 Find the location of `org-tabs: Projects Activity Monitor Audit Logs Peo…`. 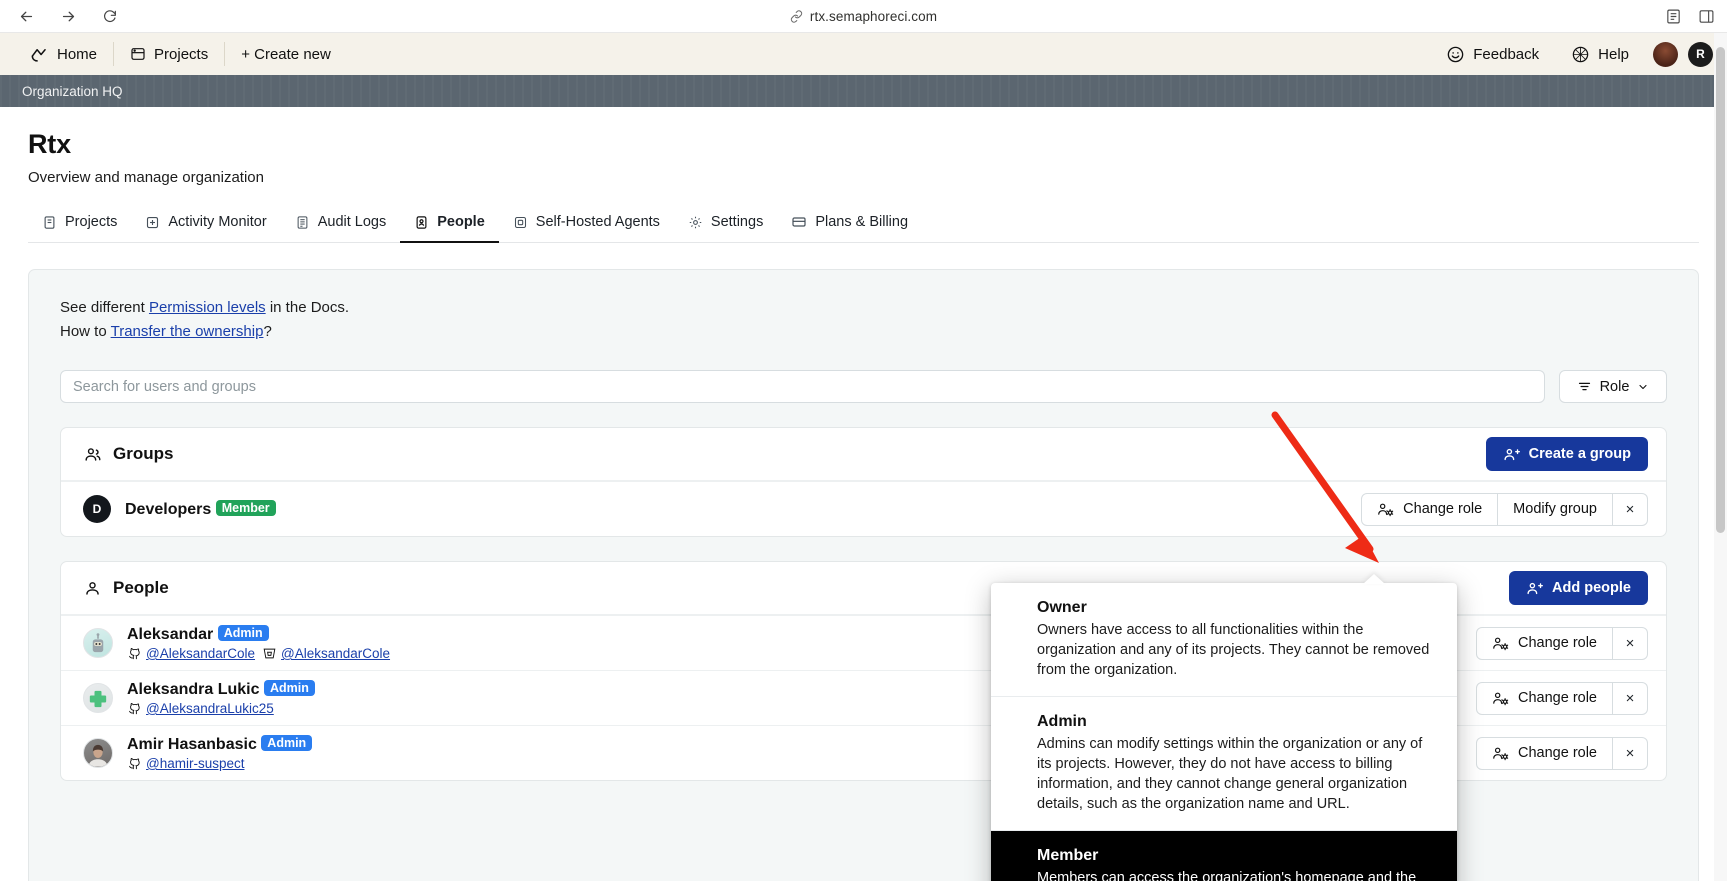

org-tabs: Projects Activity Monitor Audit Logs Peo… is located at coordinates (863, 224).